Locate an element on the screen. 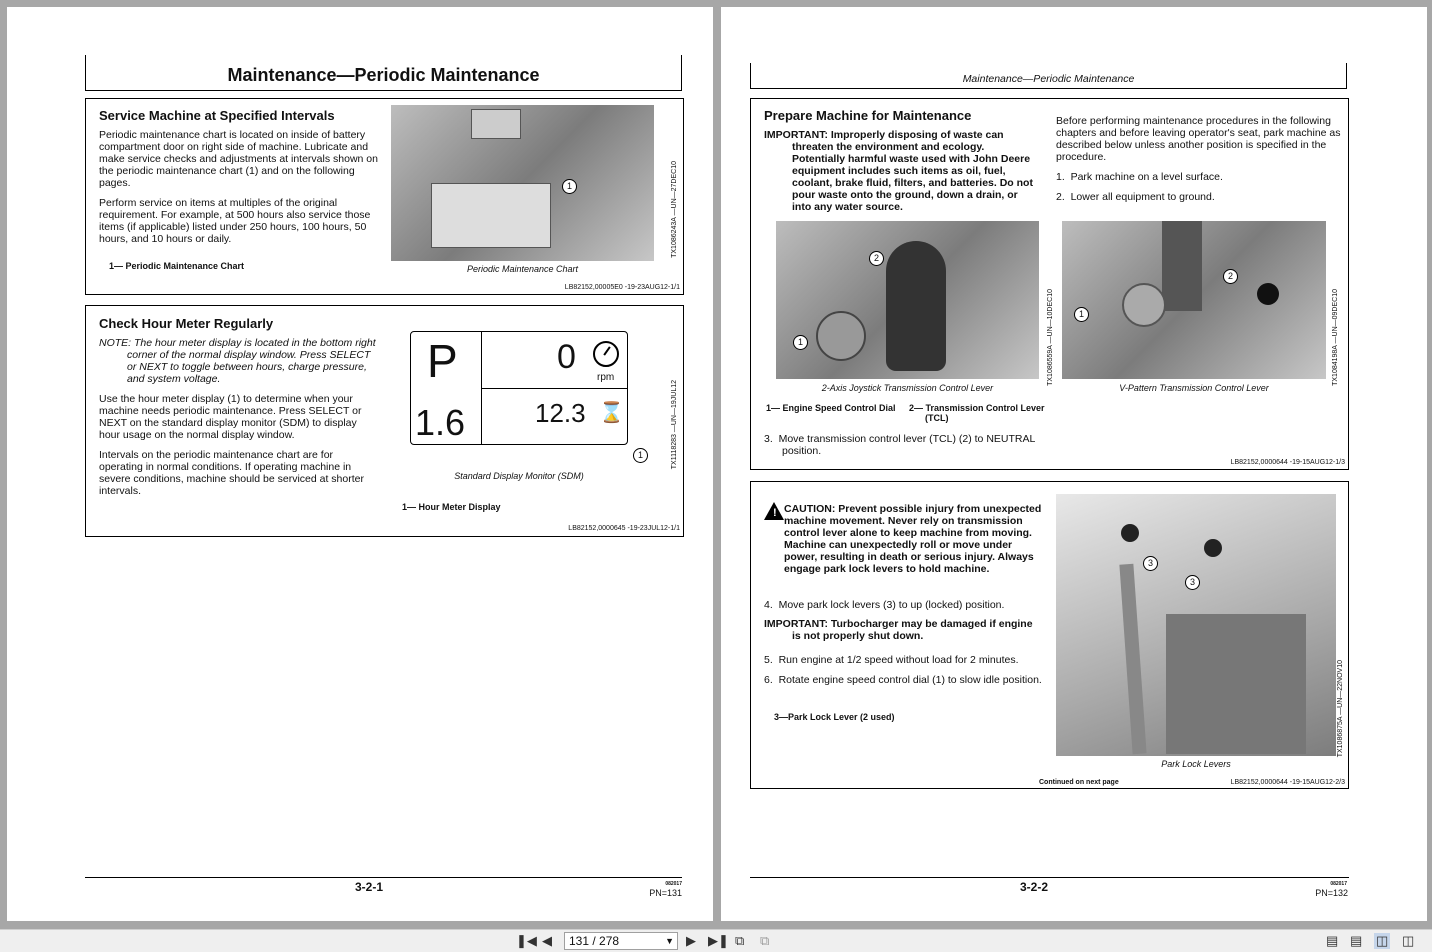  continued-note: Continued on next page is located at coordinates (1079, 782).